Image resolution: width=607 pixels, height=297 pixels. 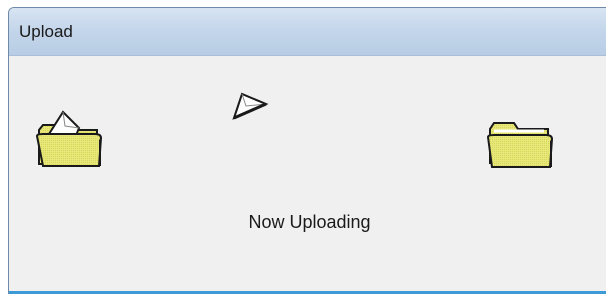 What do you see at coordinates (69, 138) in the screenshot?
I see `source-folder-icon` at bounding box center [69, 138].